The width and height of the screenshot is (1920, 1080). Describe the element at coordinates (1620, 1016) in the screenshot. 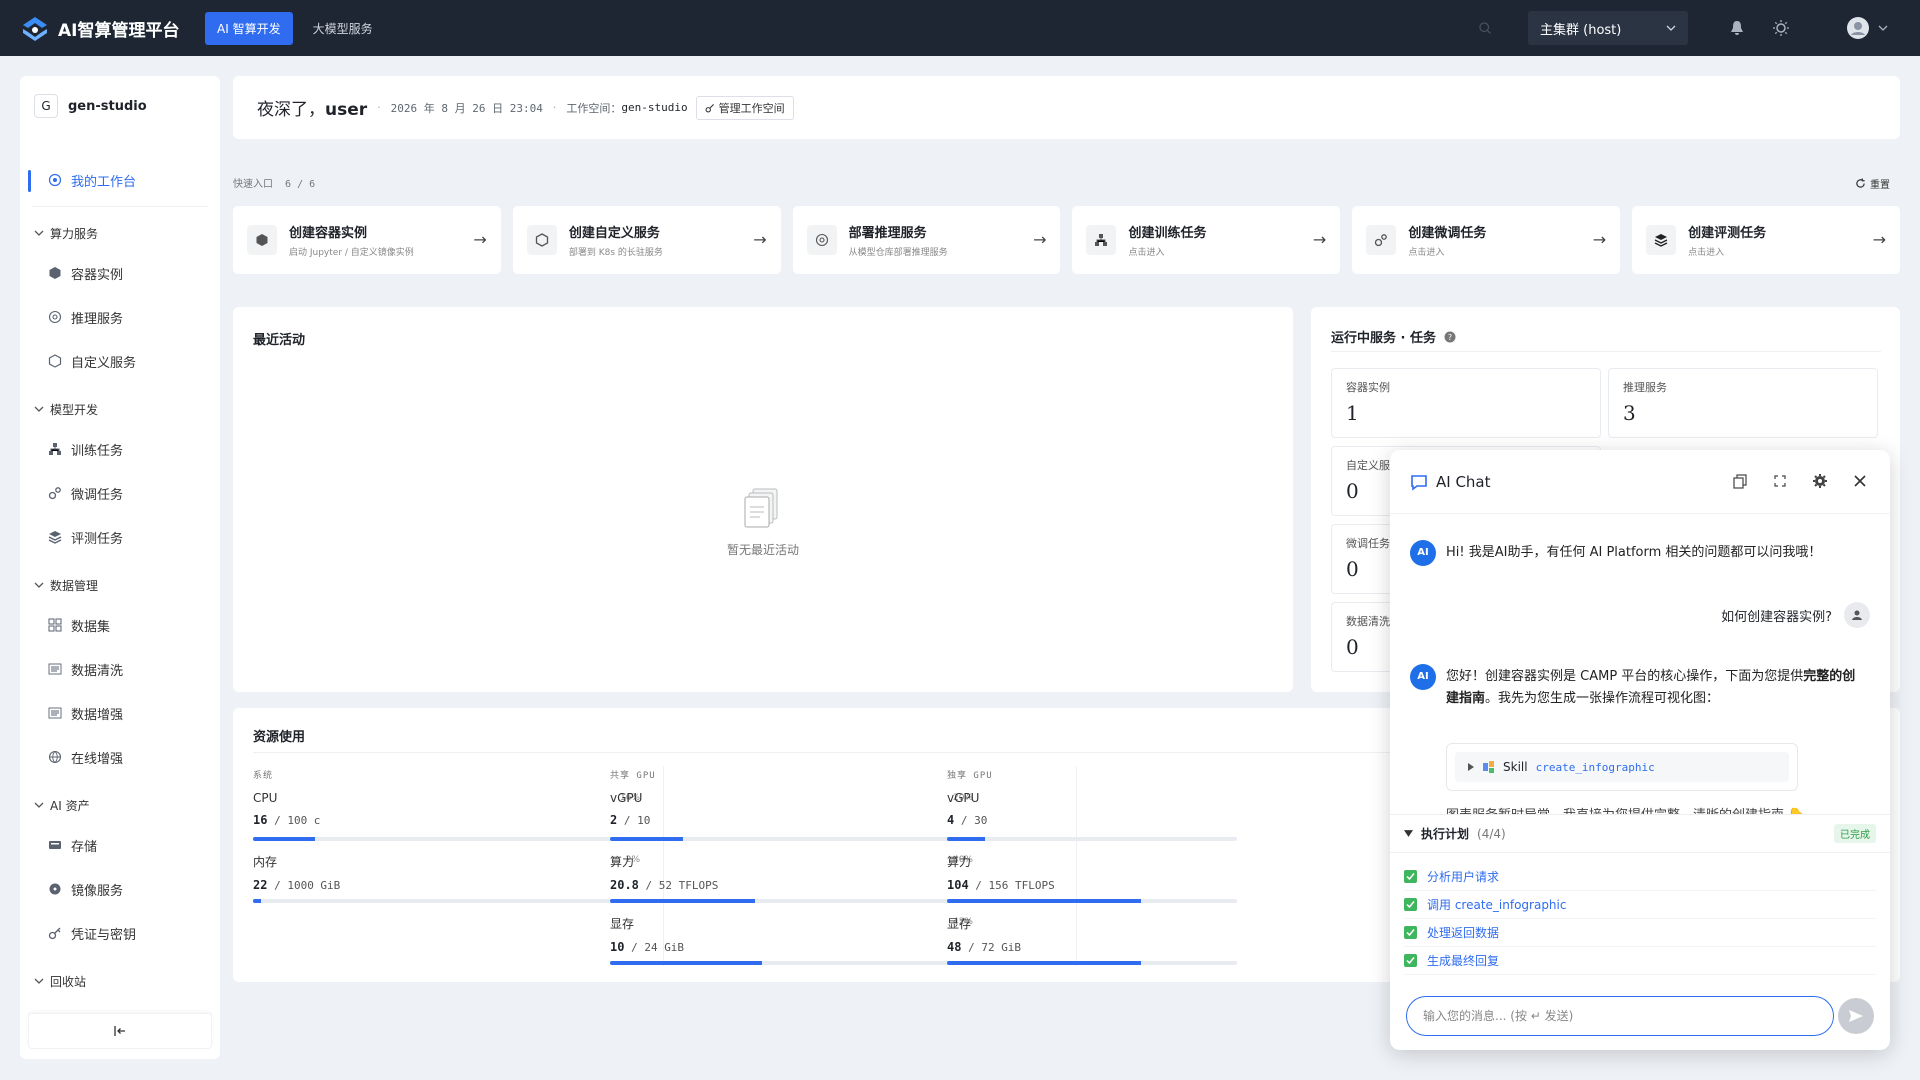

I see `chat-message-input` at that location.